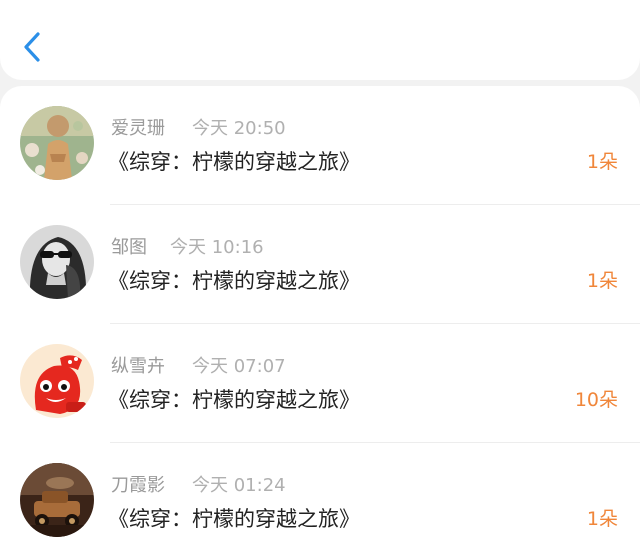  What do you see at coordinates (138, 128) in the screenshot?
I see `sender-name: 爱灵珊` at bounding box center [138, 128].